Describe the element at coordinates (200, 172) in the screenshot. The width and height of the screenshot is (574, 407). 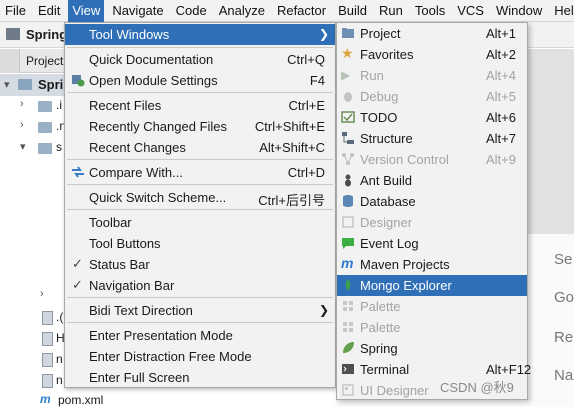
I see `menu-item-compare-with: Compare With... Ctrl+D` at that location.